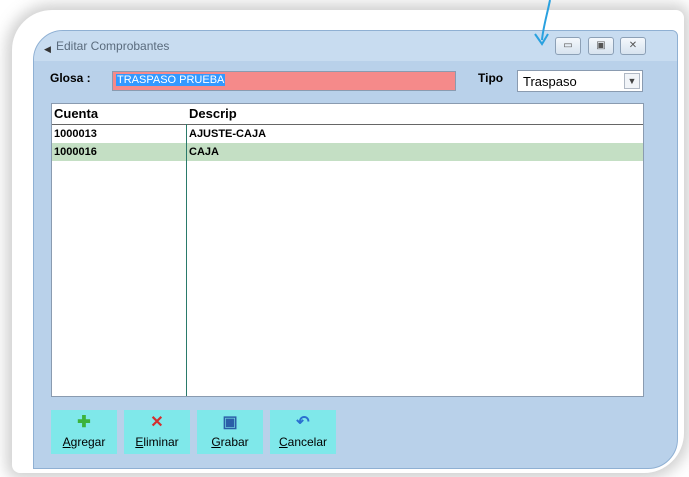 Image resolution: width=689 pixels, height=477 pixels. What do you see at coordinates (75, 134) in the screenshot?
I see `cell-cuenta: 1000013` at bounding box center [75, 134].